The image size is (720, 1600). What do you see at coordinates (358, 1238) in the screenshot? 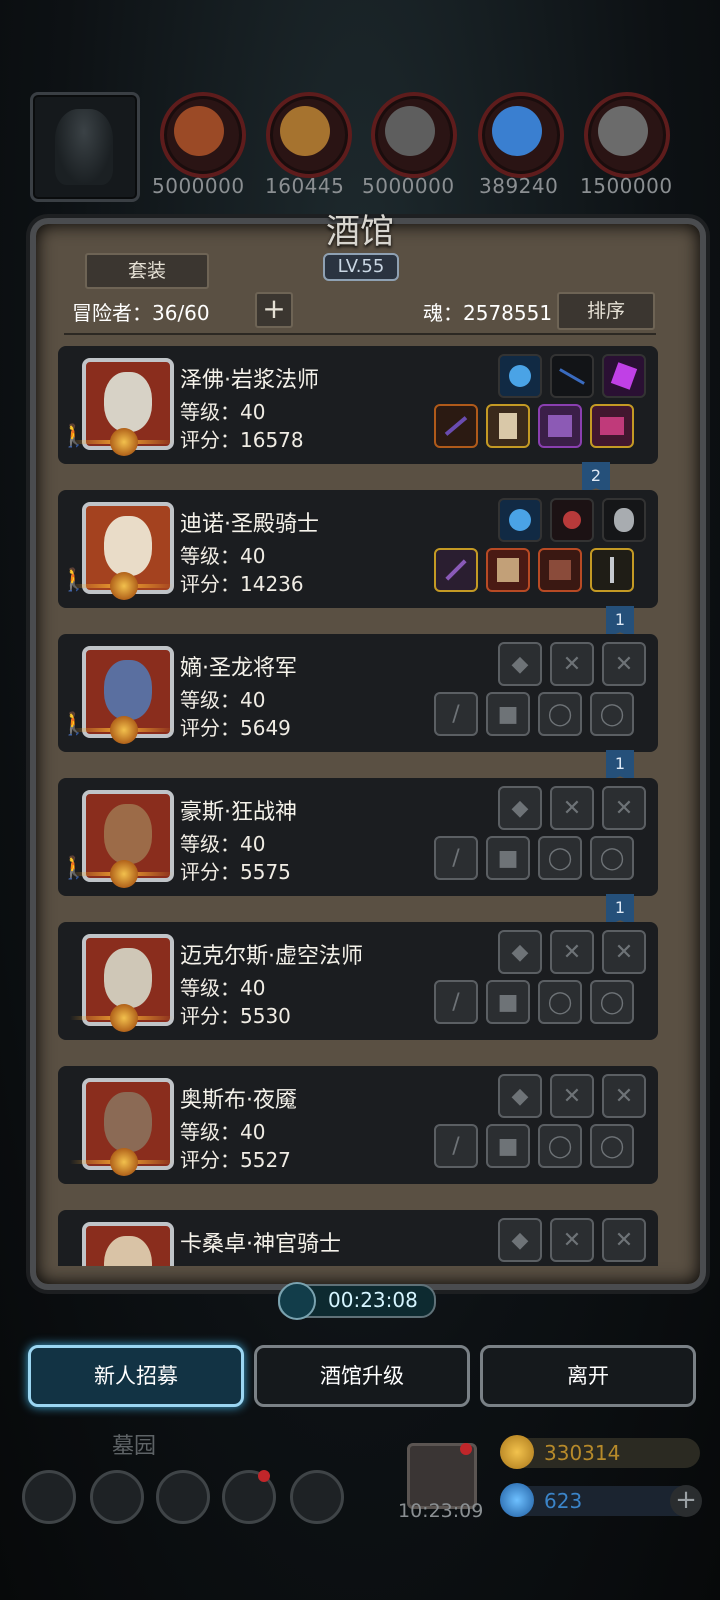
I see `hero-card: 卡桑卓·神官骑士 ◆ ✕ ✕` at bounding box center [358, 1238].